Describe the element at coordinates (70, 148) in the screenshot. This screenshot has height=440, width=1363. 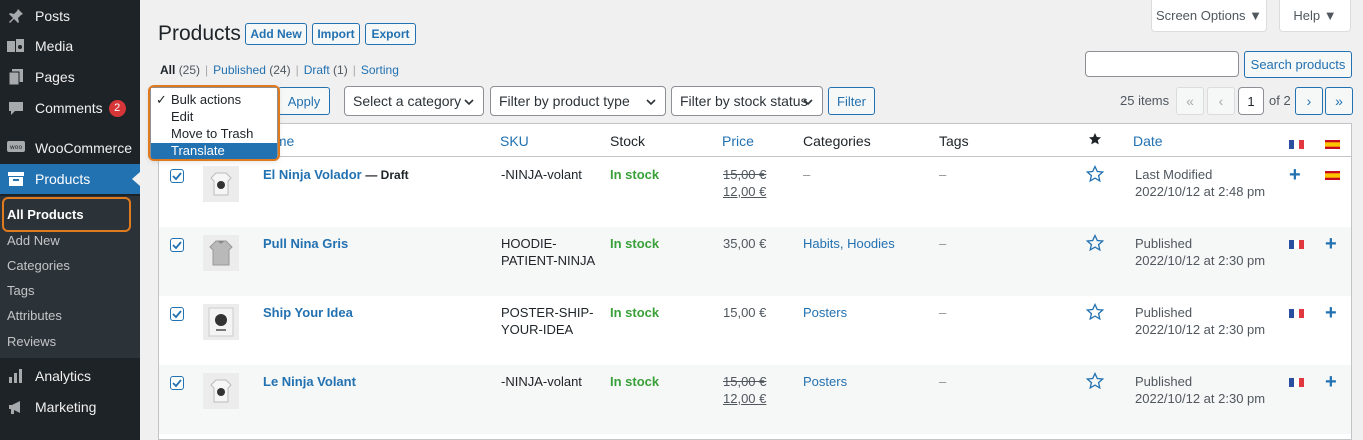
I see `sidebar-item-woocommerce: woo WooCommerce` at that location.